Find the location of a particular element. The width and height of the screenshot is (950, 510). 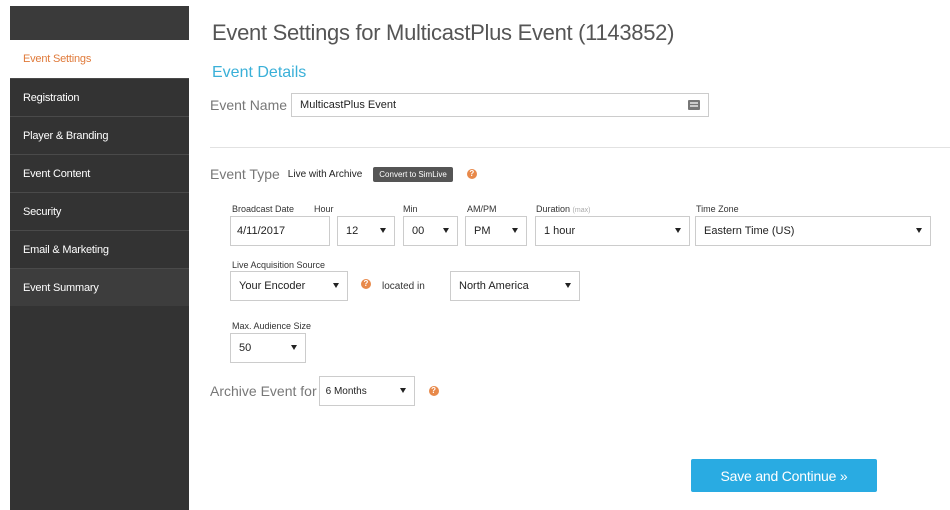

broadcast-date-input: 4/11/2017 is located at coordinates (280, 231).